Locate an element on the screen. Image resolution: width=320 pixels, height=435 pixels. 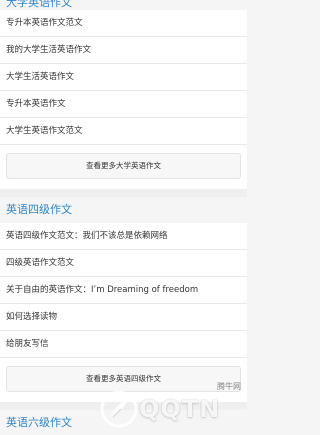
more-wrap: 查看更多英语四级作文 is located at coordinates (123, 380).